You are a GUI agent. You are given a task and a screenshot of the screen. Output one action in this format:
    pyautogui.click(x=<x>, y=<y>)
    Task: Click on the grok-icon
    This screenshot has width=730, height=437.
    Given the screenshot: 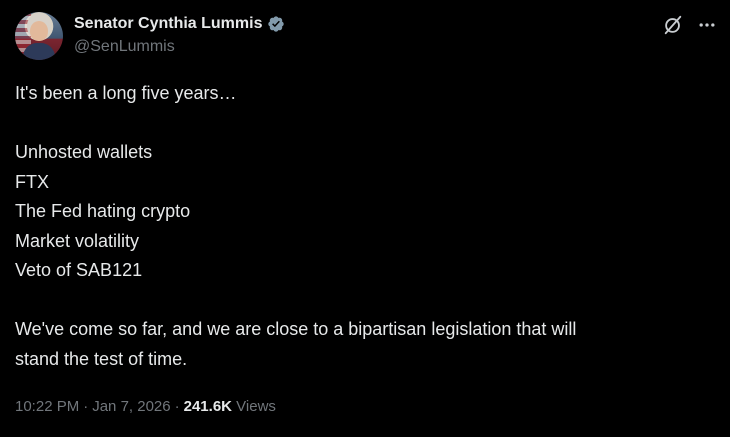 What is the action you would take?
    pyautogui.click(x=673, y=25)
    